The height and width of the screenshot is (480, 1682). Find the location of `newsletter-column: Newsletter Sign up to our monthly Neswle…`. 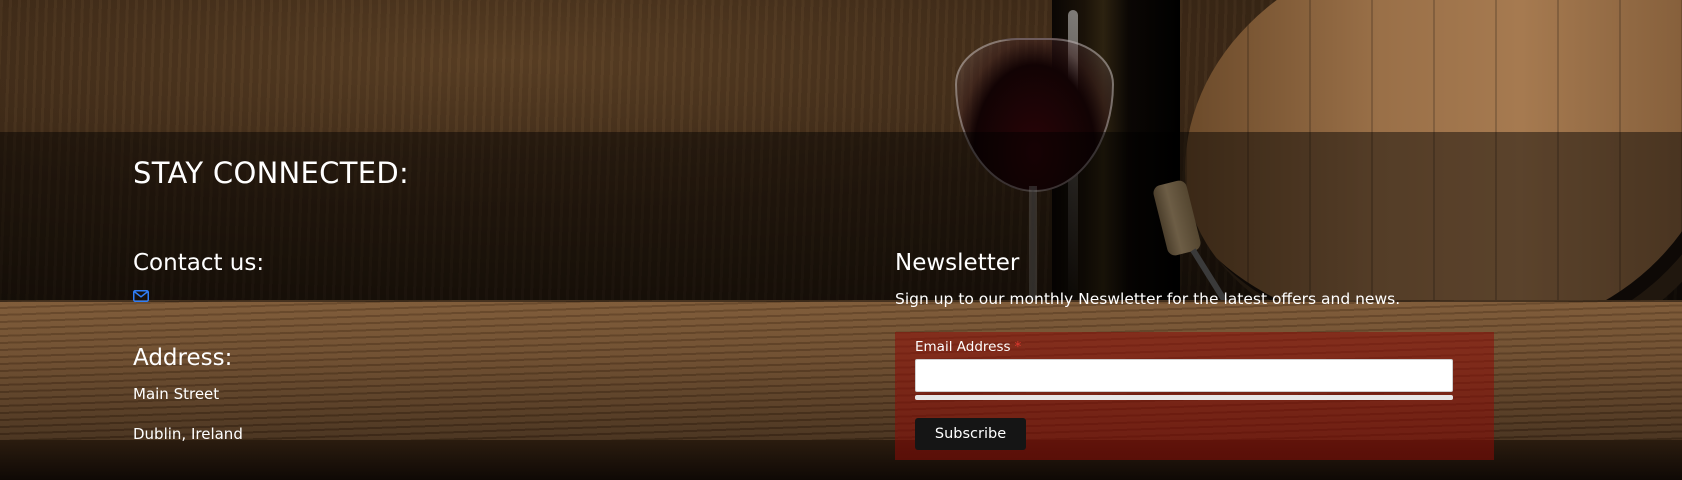

newsletter-column: Newsletter Sign up to our monthly Neswle… is located at coordinates (1195, 279).